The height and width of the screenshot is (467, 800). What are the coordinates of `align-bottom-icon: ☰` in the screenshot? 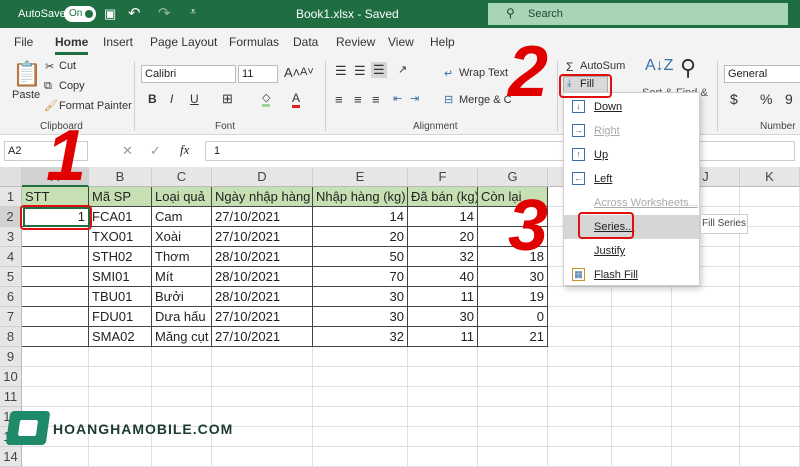 It's located at (379, 70).